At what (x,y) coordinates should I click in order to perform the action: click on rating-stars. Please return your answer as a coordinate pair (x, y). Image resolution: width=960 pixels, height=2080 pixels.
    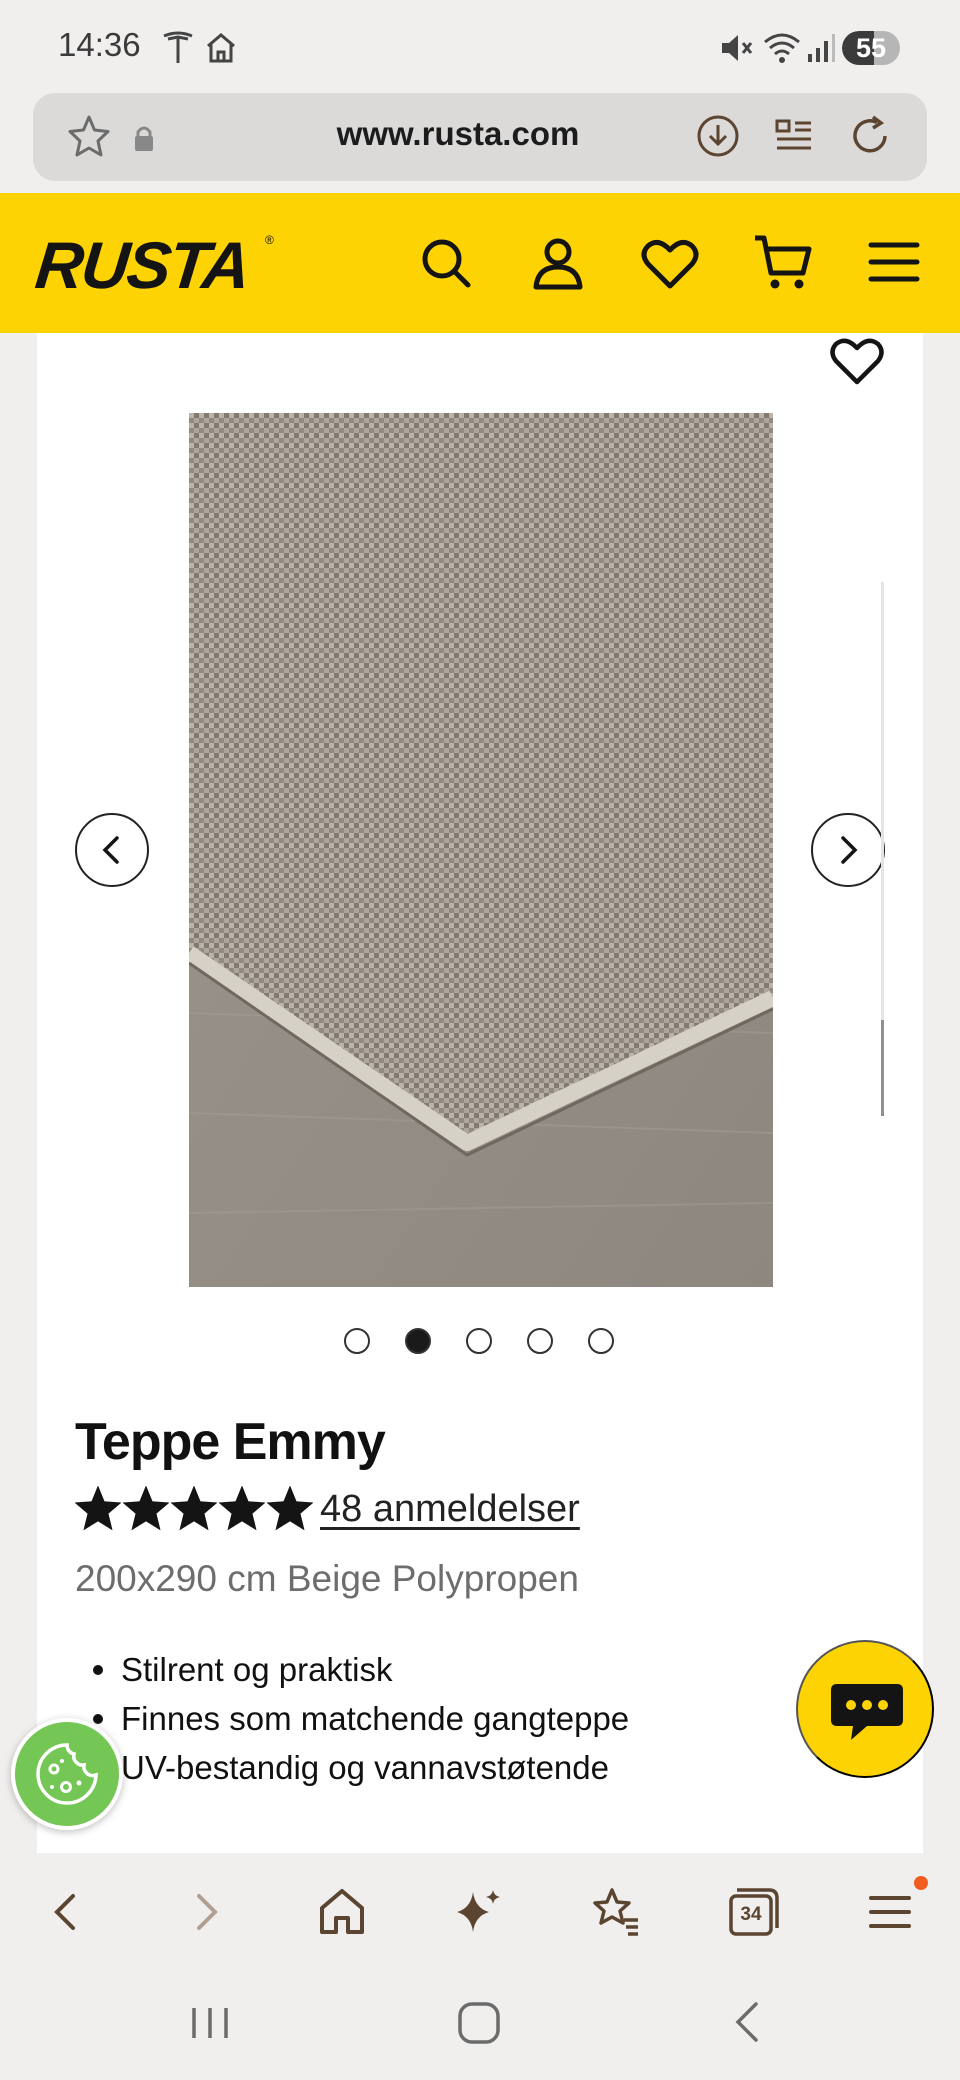
    Looking at the image, I should click on (194, 1509).